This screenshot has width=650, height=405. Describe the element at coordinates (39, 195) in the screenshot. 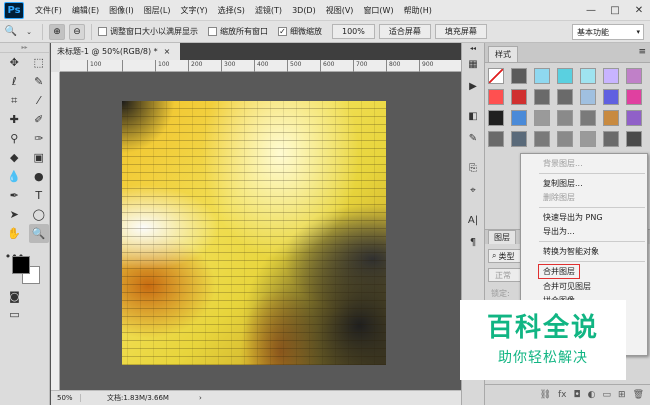

I see `type-tool-icon: T` at that location.